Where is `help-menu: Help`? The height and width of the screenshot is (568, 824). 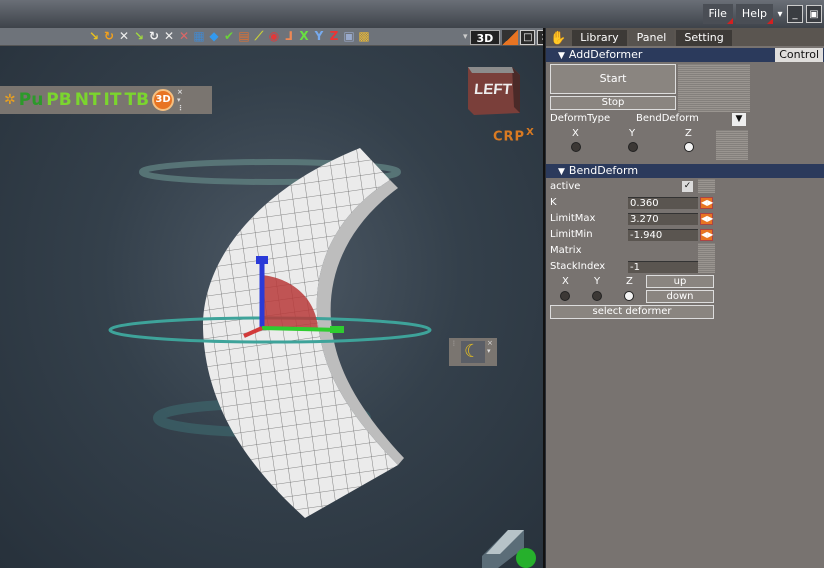 help-menu: Help is located at coordinates (754, 14).